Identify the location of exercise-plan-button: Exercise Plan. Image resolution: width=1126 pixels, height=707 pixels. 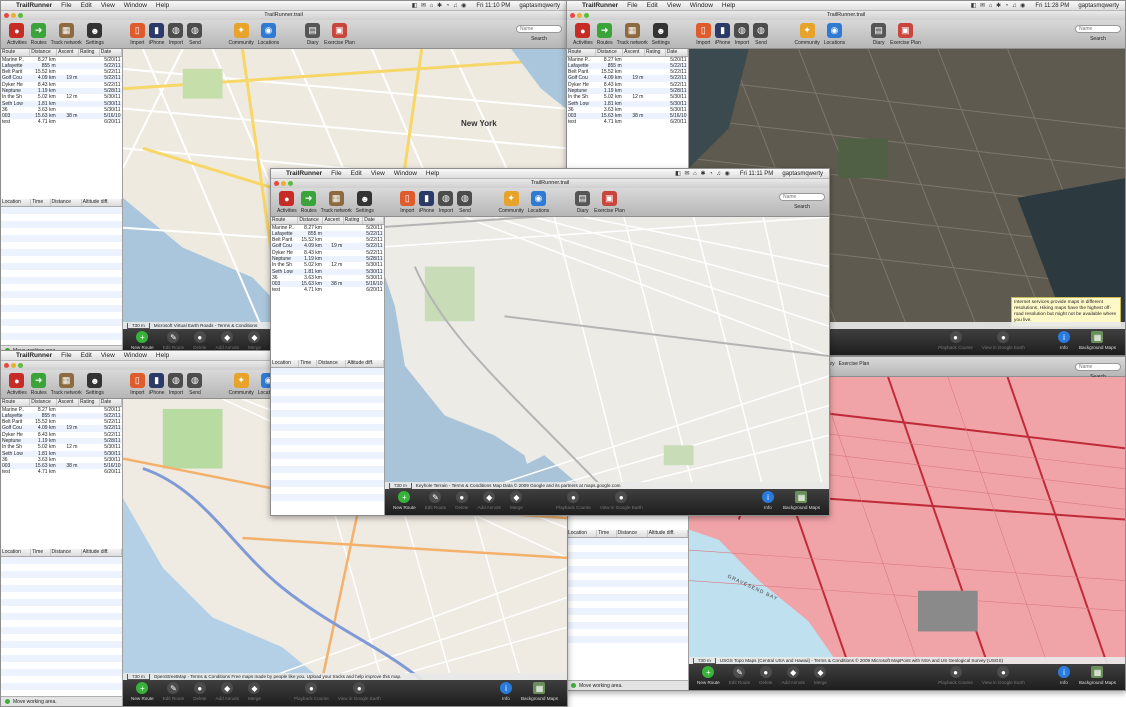
(854, 364).